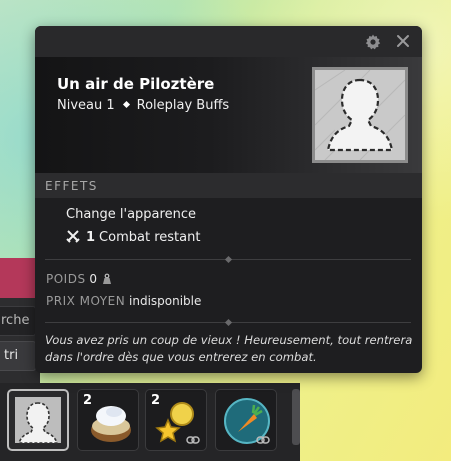  What do you see at coordinates (296, 417) in the screenshot?
I see `inventory-scrollbar` at bounding box center [296, 417].